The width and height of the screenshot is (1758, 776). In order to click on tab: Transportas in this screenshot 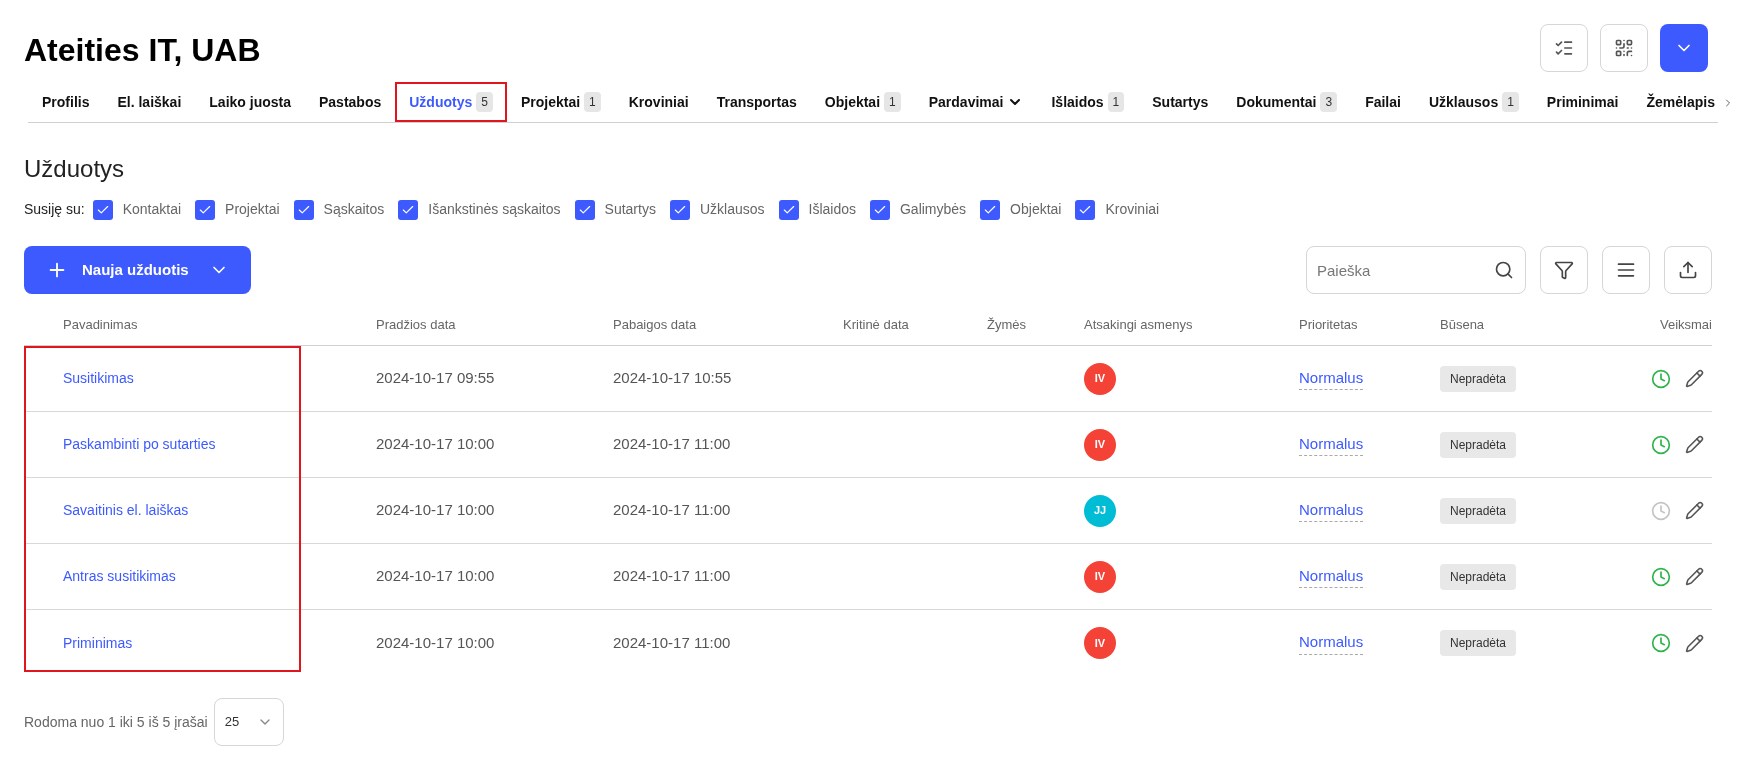, I will do `click(756, 102)`.